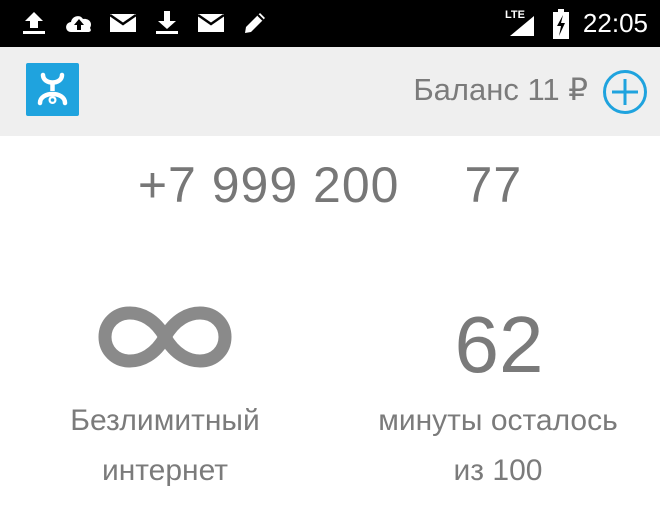 This screenshot has width=660, height=516. Describe the element at coordinates (165, 470) in the screenshot. I see `internet-label-line2: интернет` at that location.